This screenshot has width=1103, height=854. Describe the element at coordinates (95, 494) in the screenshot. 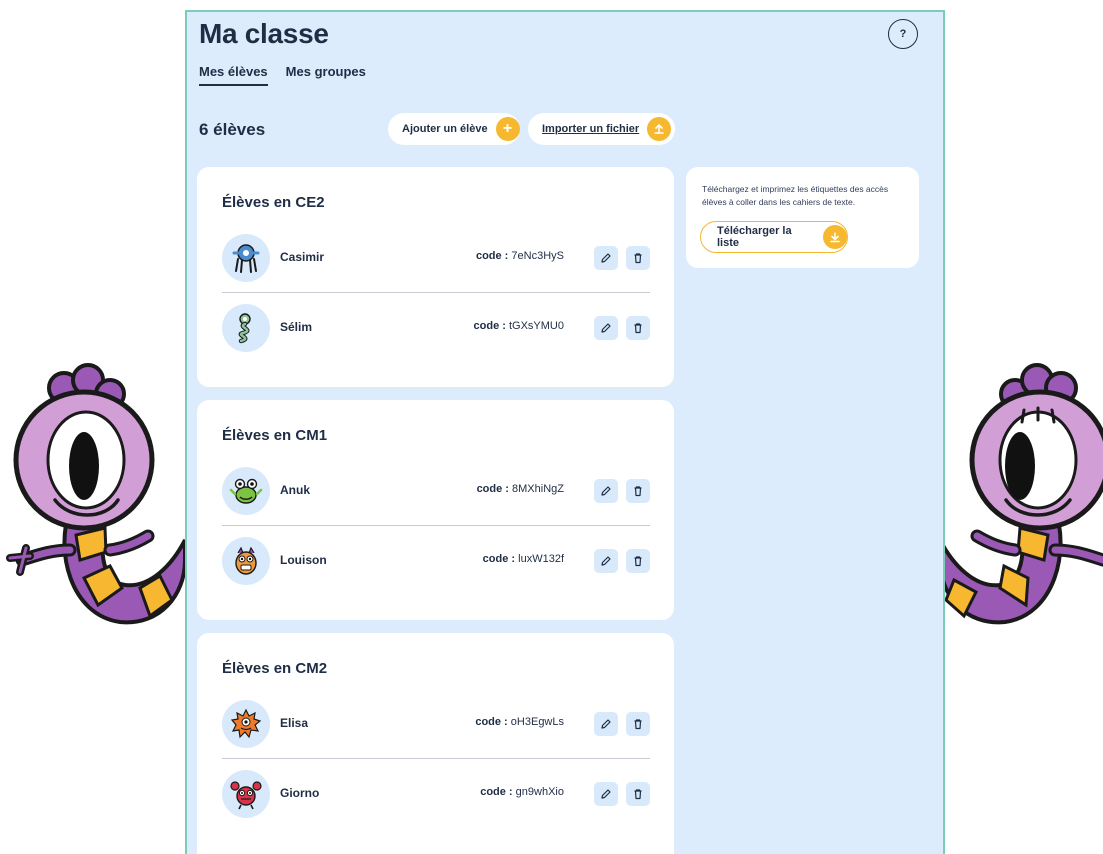

I see `purple-monster-icon` at that location.